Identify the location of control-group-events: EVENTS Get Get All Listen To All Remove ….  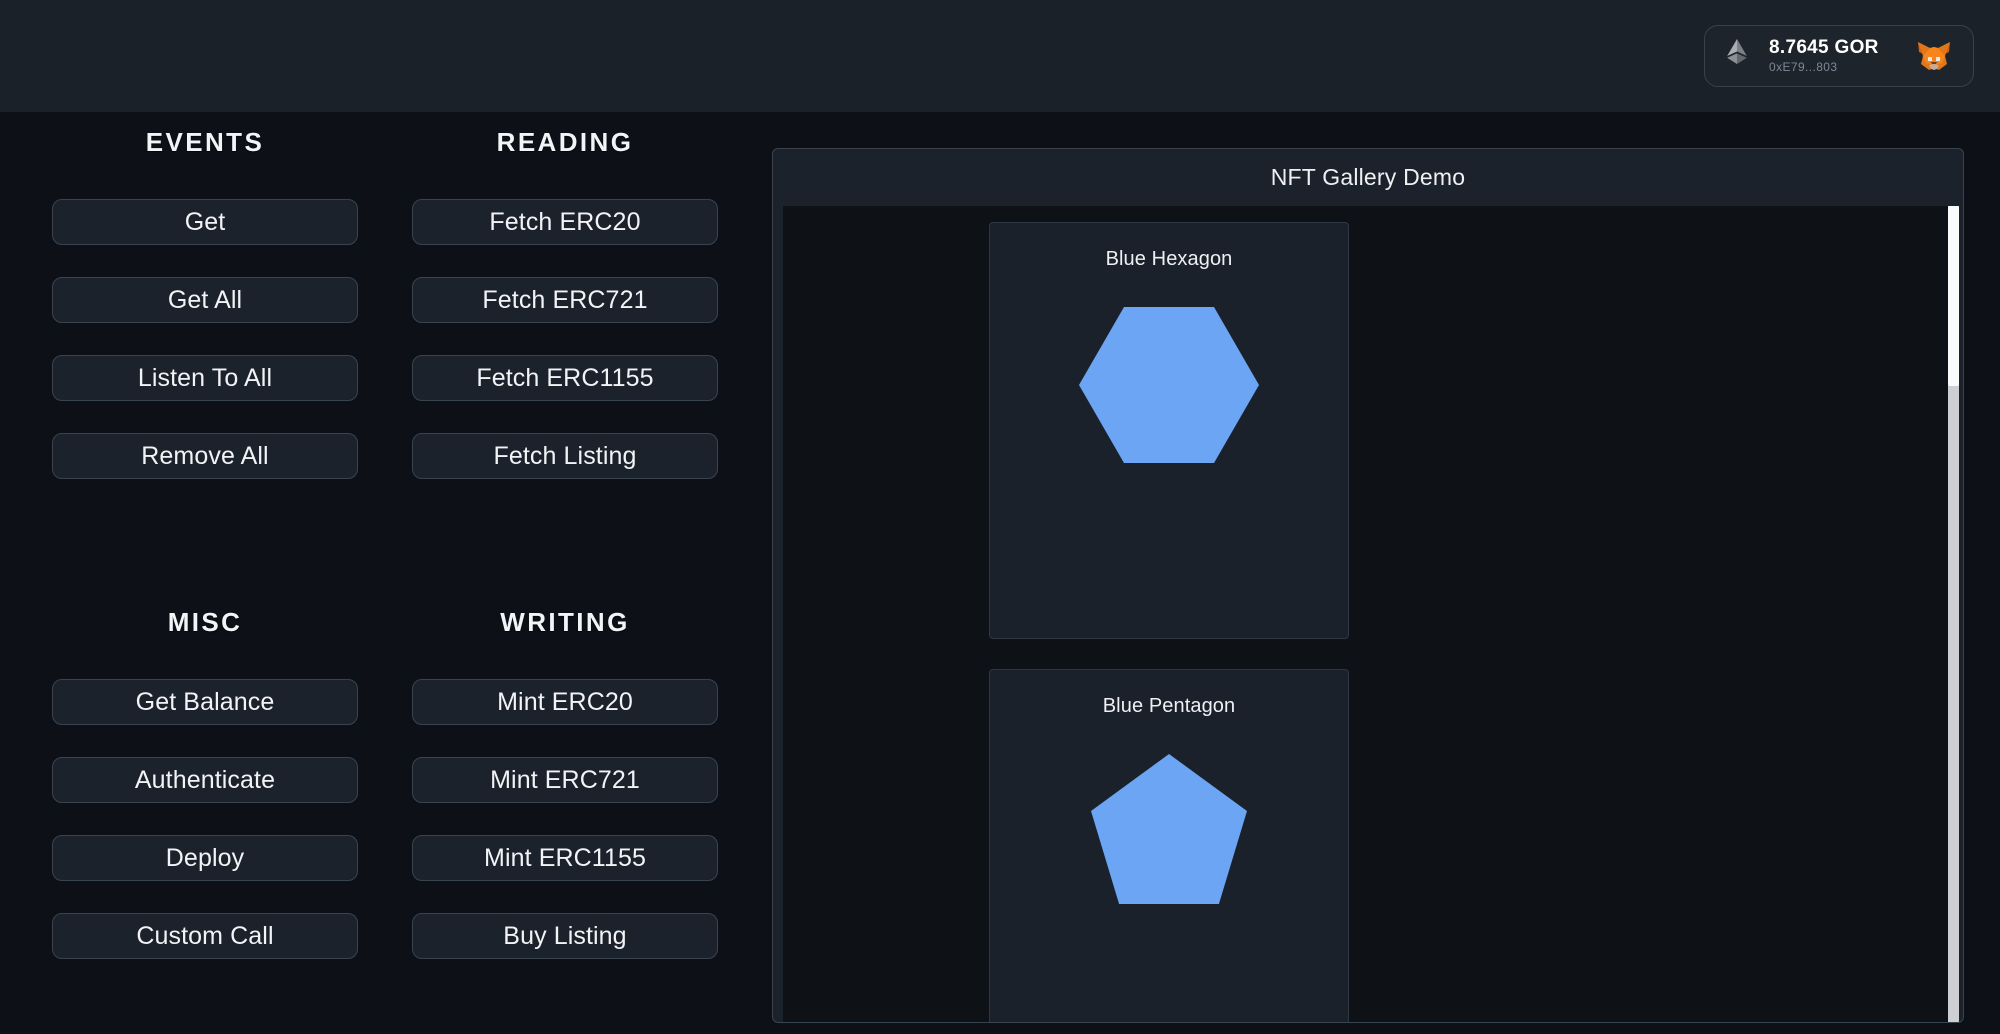
(205, 303).